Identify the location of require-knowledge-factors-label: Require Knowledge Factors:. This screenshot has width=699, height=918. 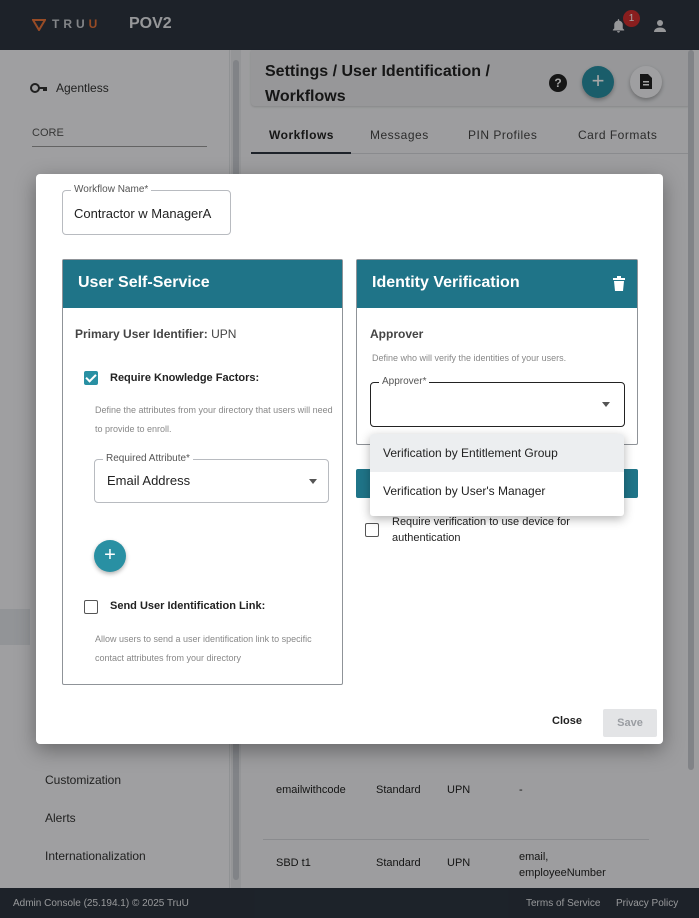
(185, 378).